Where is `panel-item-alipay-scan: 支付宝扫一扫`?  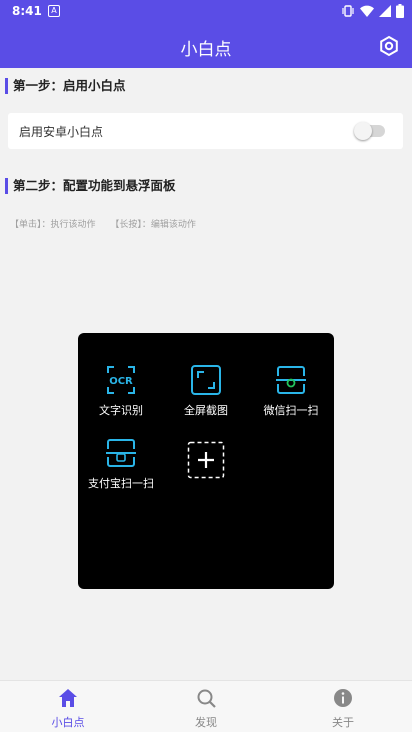
panel-item-alipay-scan: 支付宝扫一扫 is located at coordinates (121, 464).